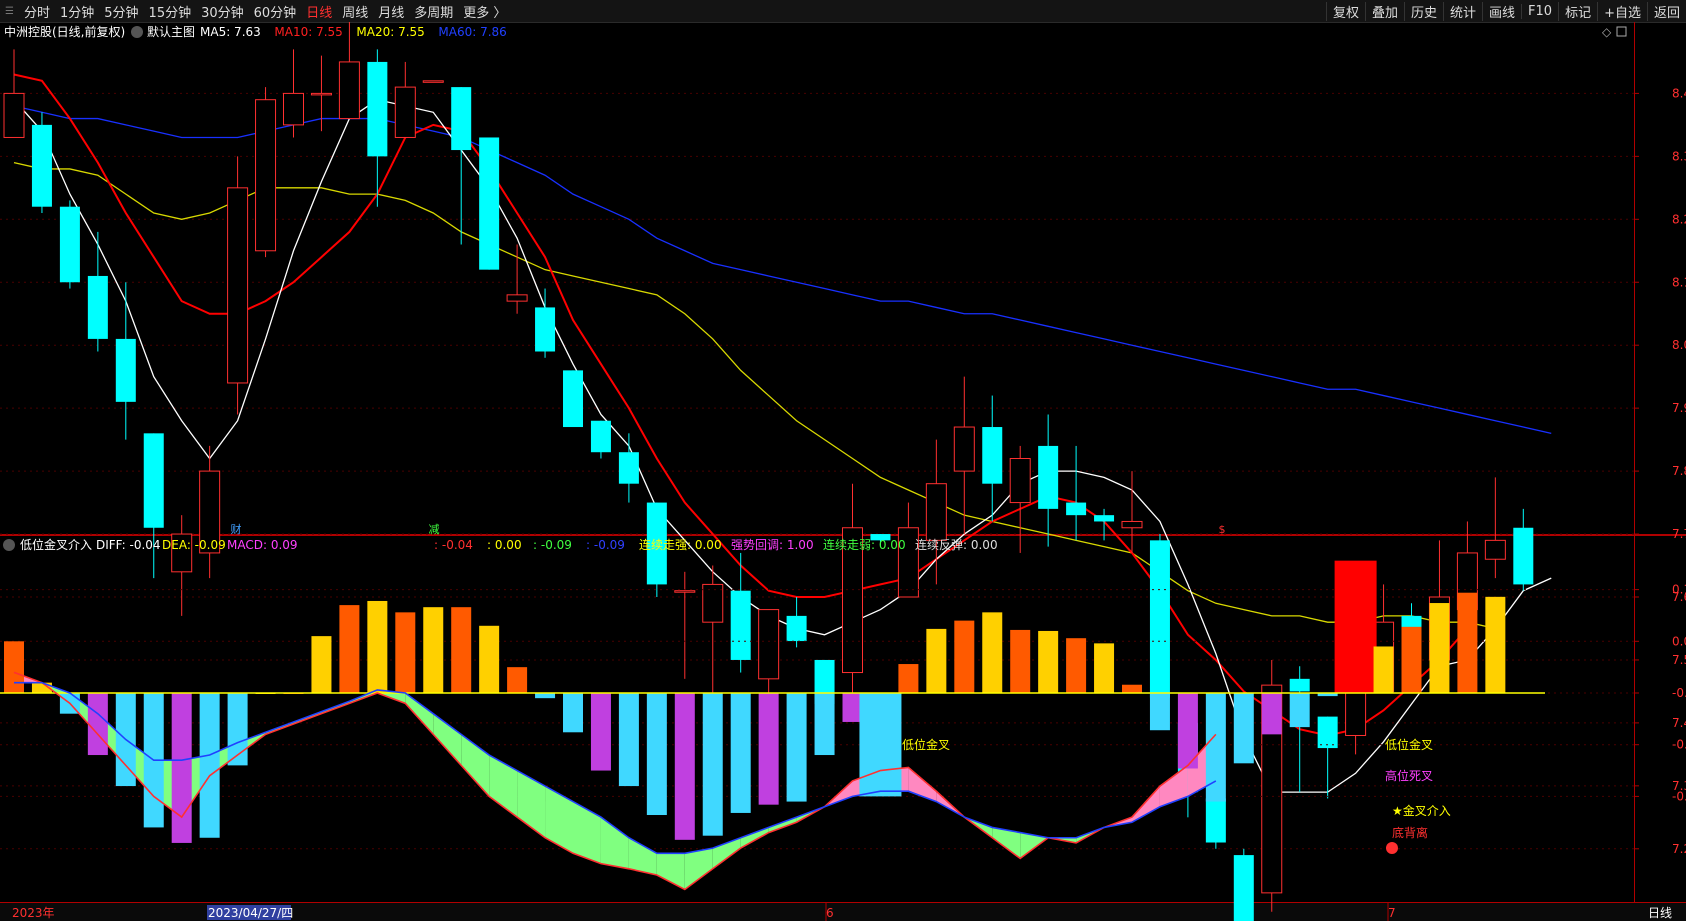 Image resolution: width=1686 pixels, height=921 pixels. What do you see at coordinates (33, 913) in the screenshot?
I see `year-label: 2023年` at bounding box center [33, 913].